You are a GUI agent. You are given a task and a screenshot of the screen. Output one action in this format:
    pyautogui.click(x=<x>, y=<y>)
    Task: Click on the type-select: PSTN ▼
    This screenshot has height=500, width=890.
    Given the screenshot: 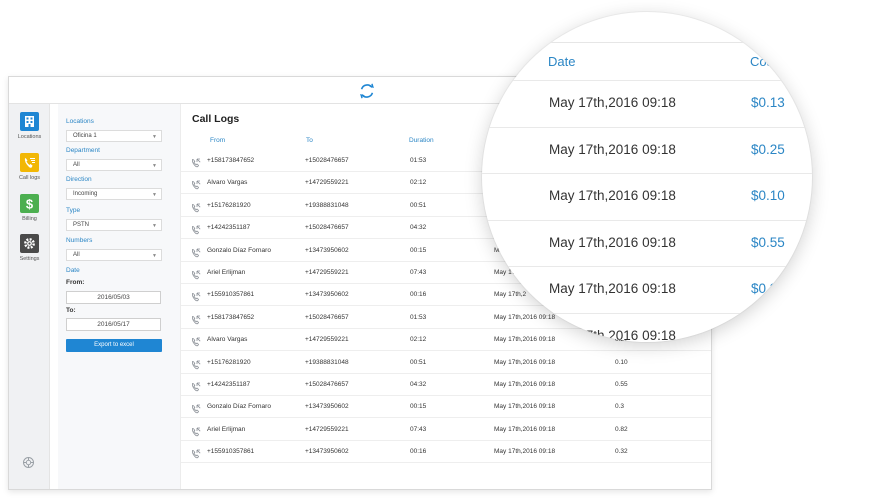 What is the action you would take?
    pyautogui.click(x=114, y=225)
    